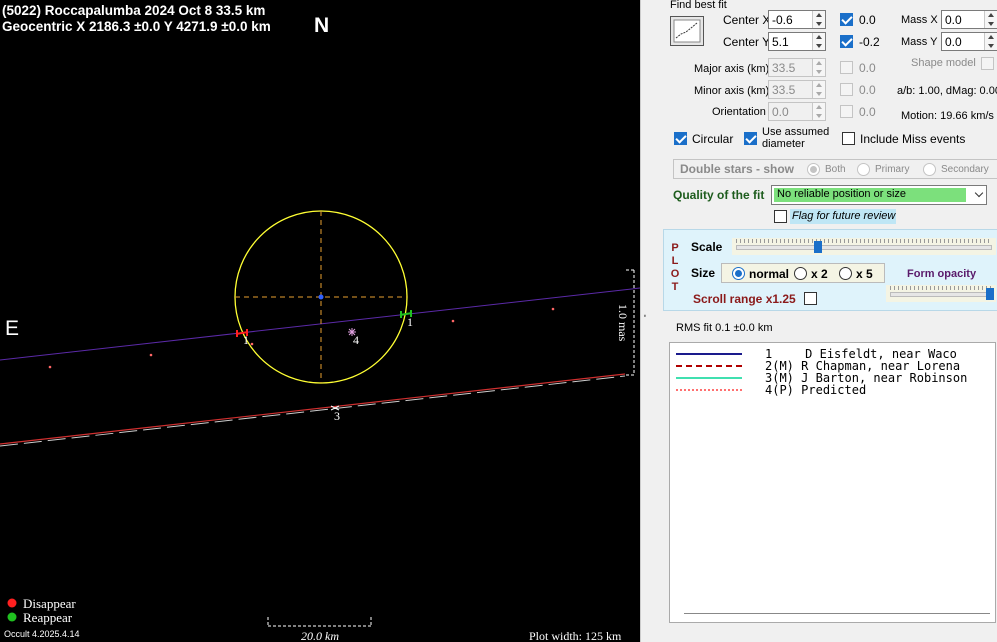 This screenshot has height=642, width=997. What do you see at coordinates (737, 169) in the screenshot?
I see `double-stars-label: Double stars - show` at bounding box center [737, 169].